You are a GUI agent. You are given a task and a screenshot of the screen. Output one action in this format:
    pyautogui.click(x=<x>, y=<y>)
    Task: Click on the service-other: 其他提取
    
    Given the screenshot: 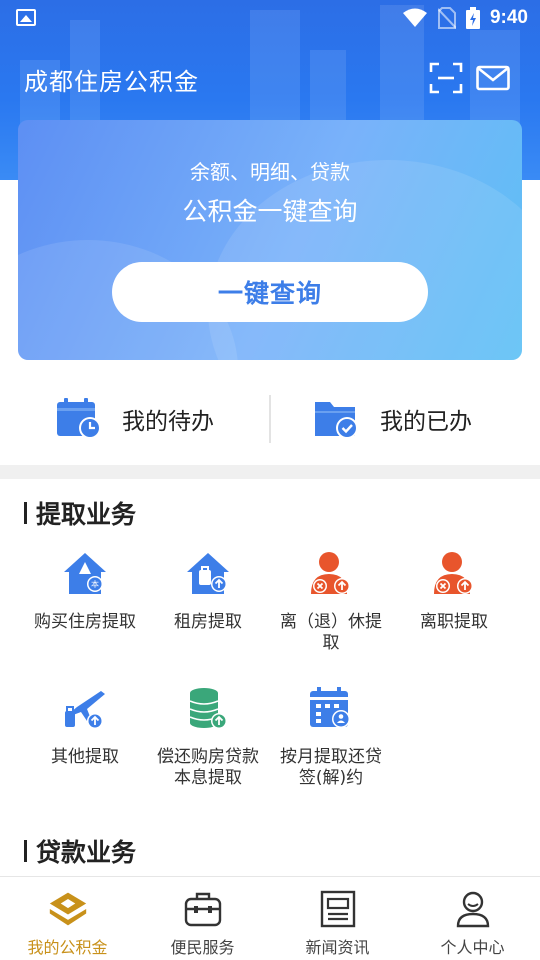 What is the action you would take?
    pyautogui.click(x=85, y=726)
    